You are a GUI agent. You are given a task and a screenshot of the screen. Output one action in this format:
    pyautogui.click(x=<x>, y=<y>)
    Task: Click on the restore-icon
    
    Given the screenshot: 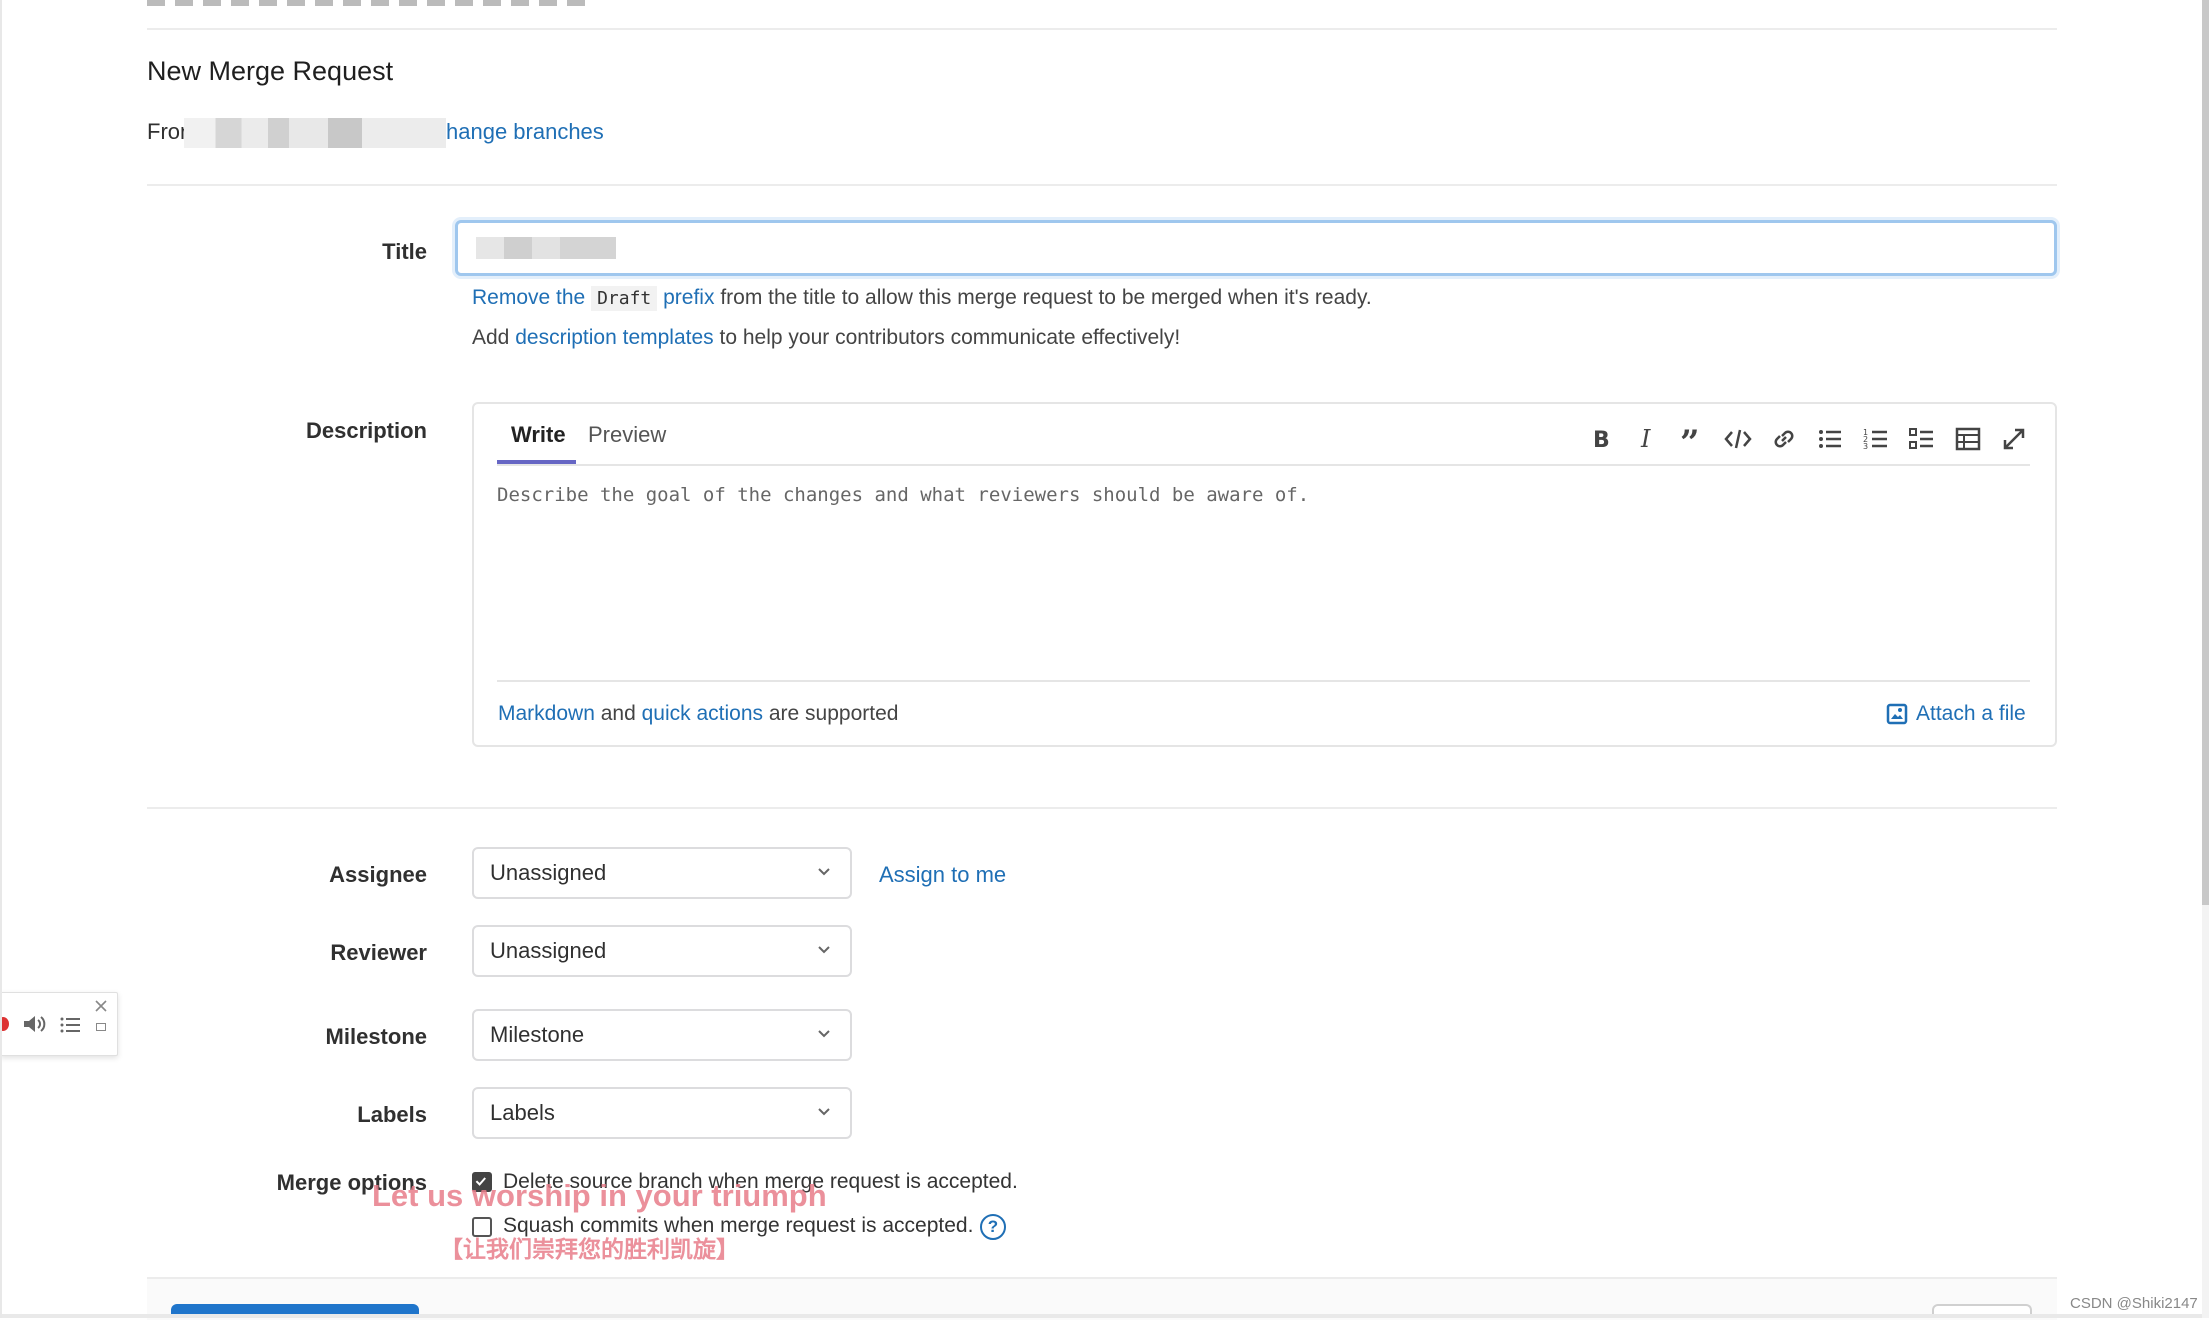 What is the action you would take?
    pyautogui.click(x=101, y=1027)
    